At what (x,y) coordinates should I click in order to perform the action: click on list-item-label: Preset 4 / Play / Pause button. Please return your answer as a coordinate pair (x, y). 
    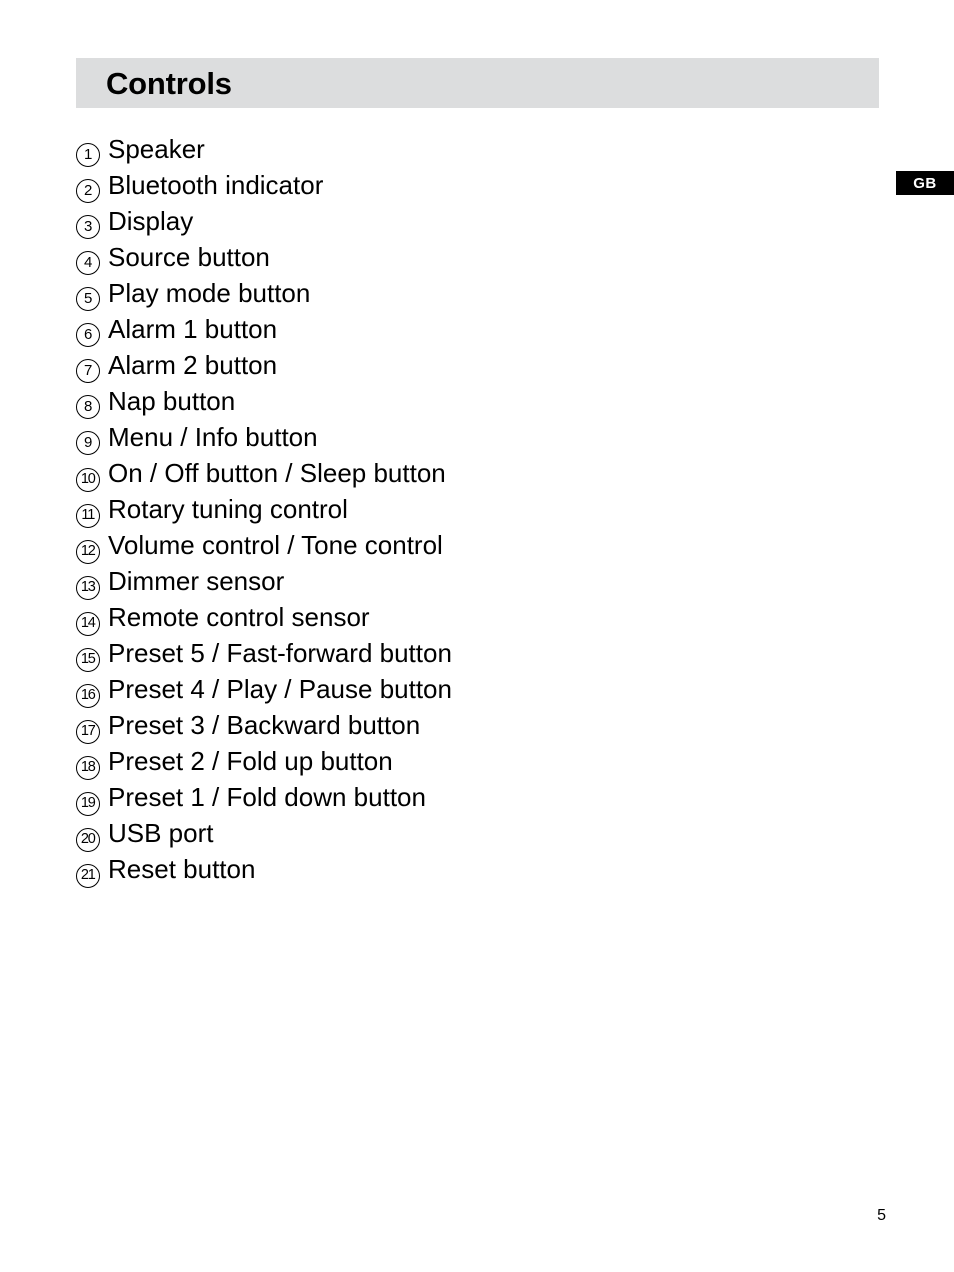
    Looking at the image, I should click on (280, 689).